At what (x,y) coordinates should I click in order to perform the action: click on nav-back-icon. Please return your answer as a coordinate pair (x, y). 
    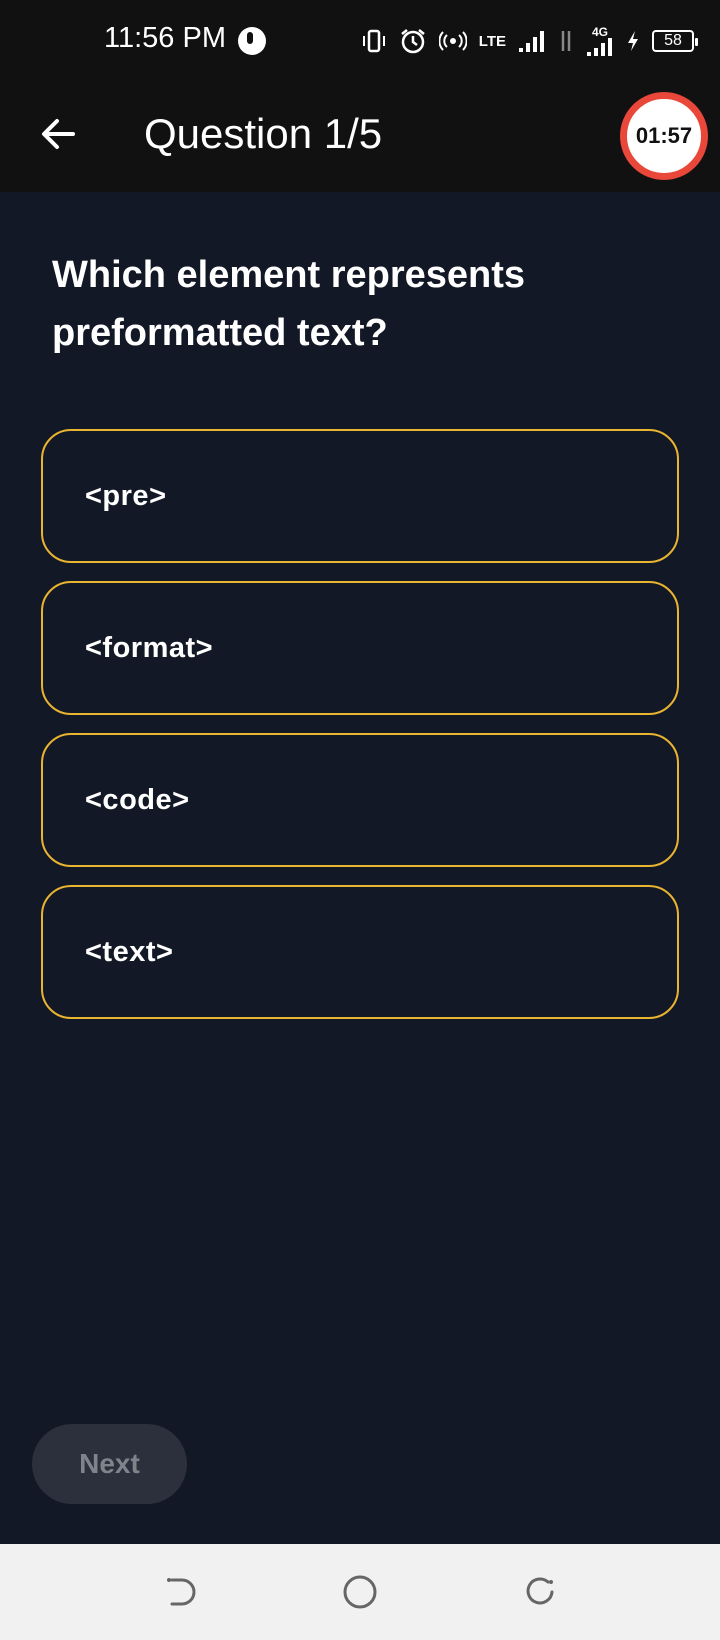
    Looking at the image, I should click on (181, 1592).